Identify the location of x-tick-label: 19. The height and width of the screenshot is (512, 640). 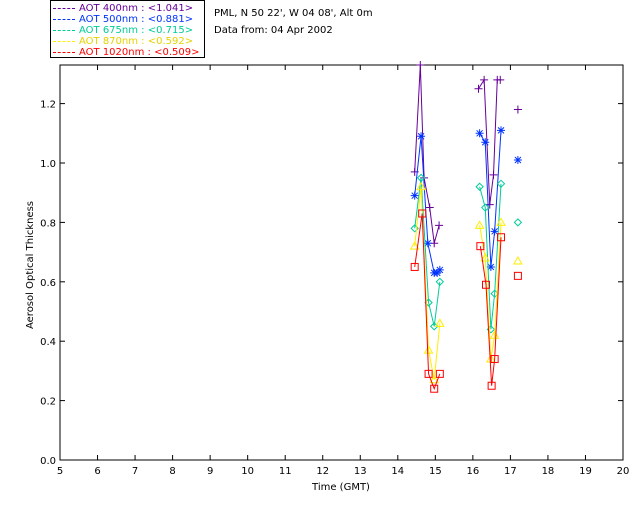
(585, 471).